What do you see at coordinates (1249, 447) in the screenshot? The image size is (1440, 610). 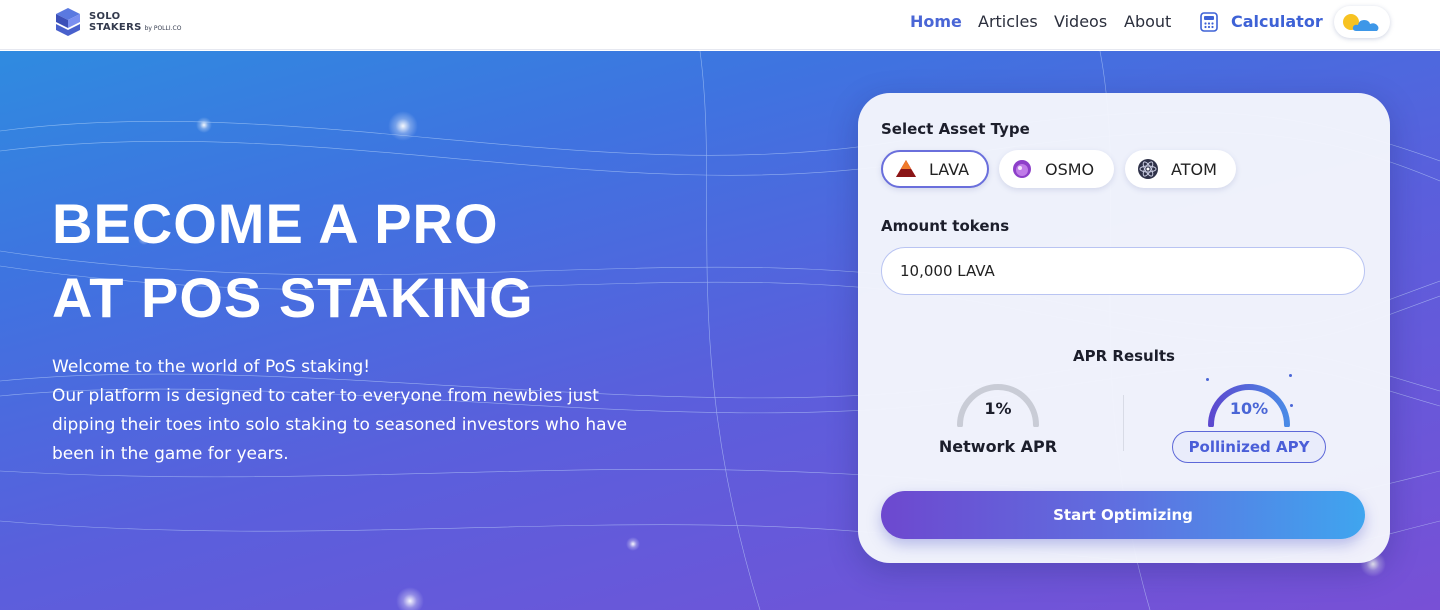 I see `pollinized-apy-badge: Pollinized APY` at bounding box center [1249, 447].